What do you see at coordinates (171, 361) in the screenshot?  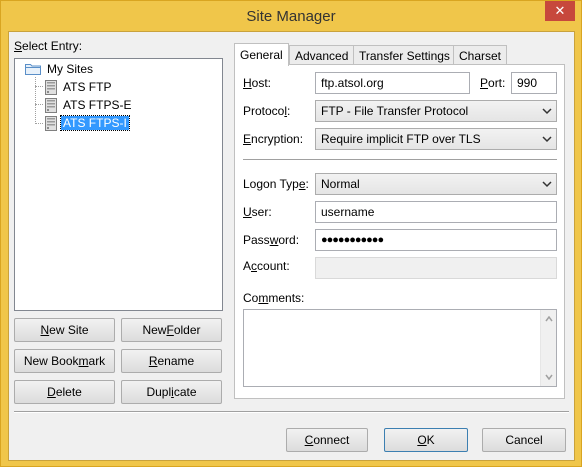 I see `rename-button: Rename` at bounding box center [171, 361].